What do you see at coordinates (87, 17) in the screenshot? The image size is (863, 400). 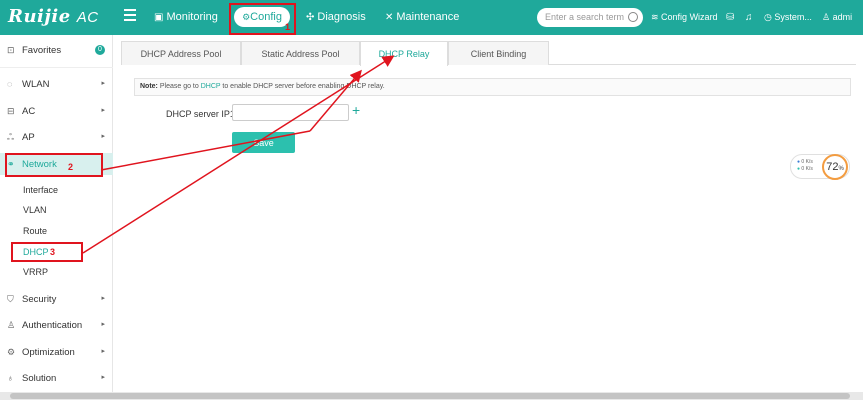 I see `logo-suffix: AC` at bounding box center [87, 17].